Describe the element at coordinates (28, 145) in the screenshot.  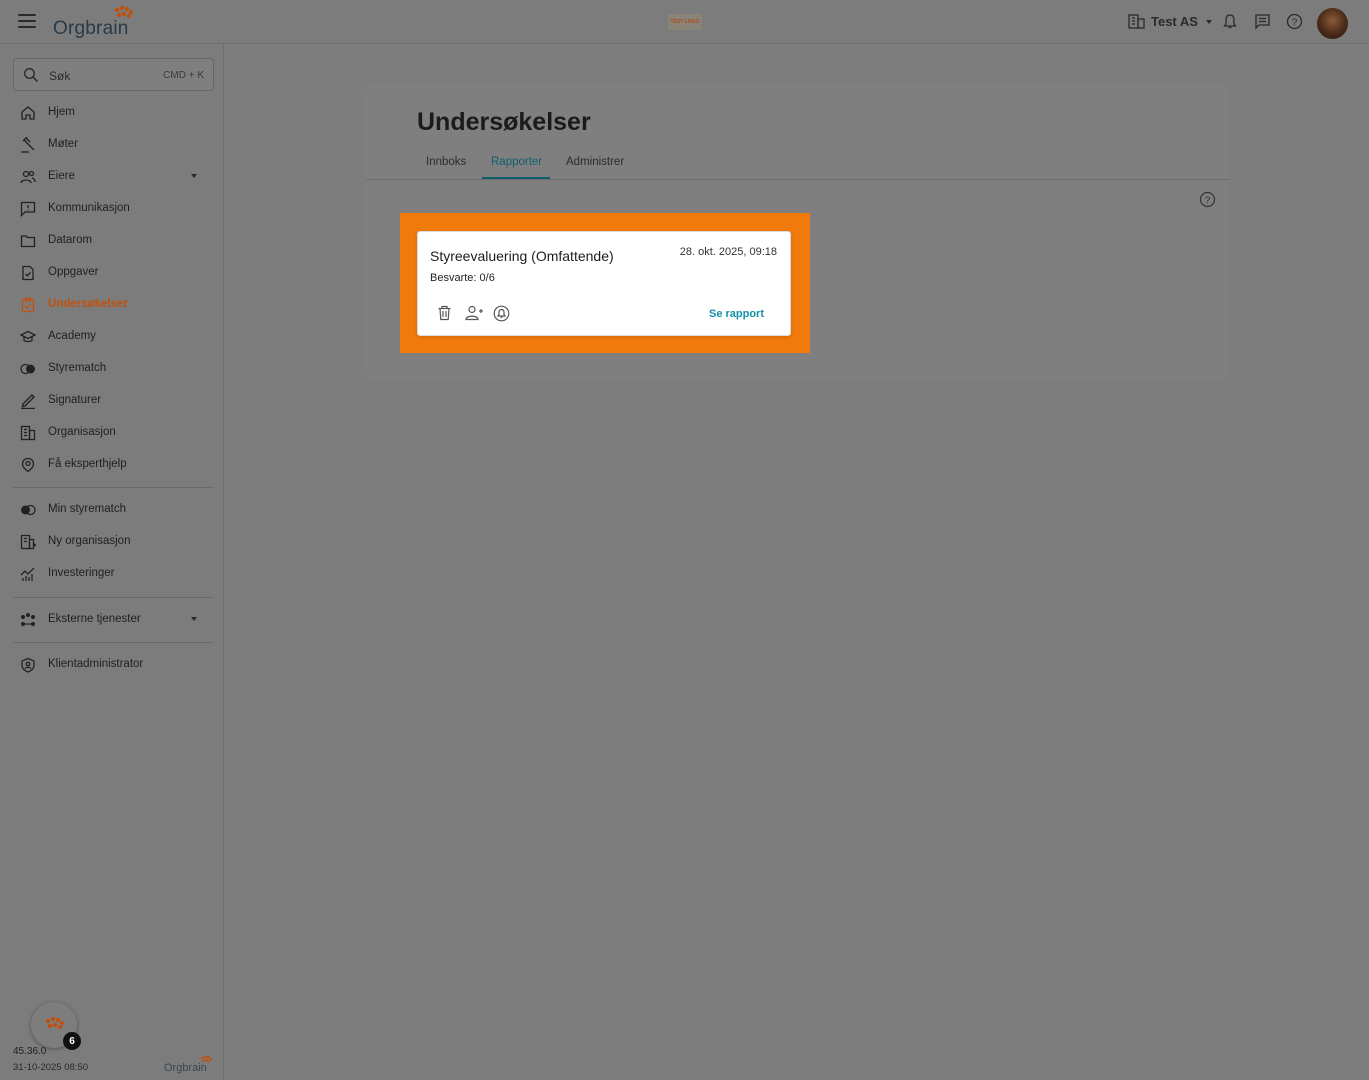
I see `gavel-icon` at that location.